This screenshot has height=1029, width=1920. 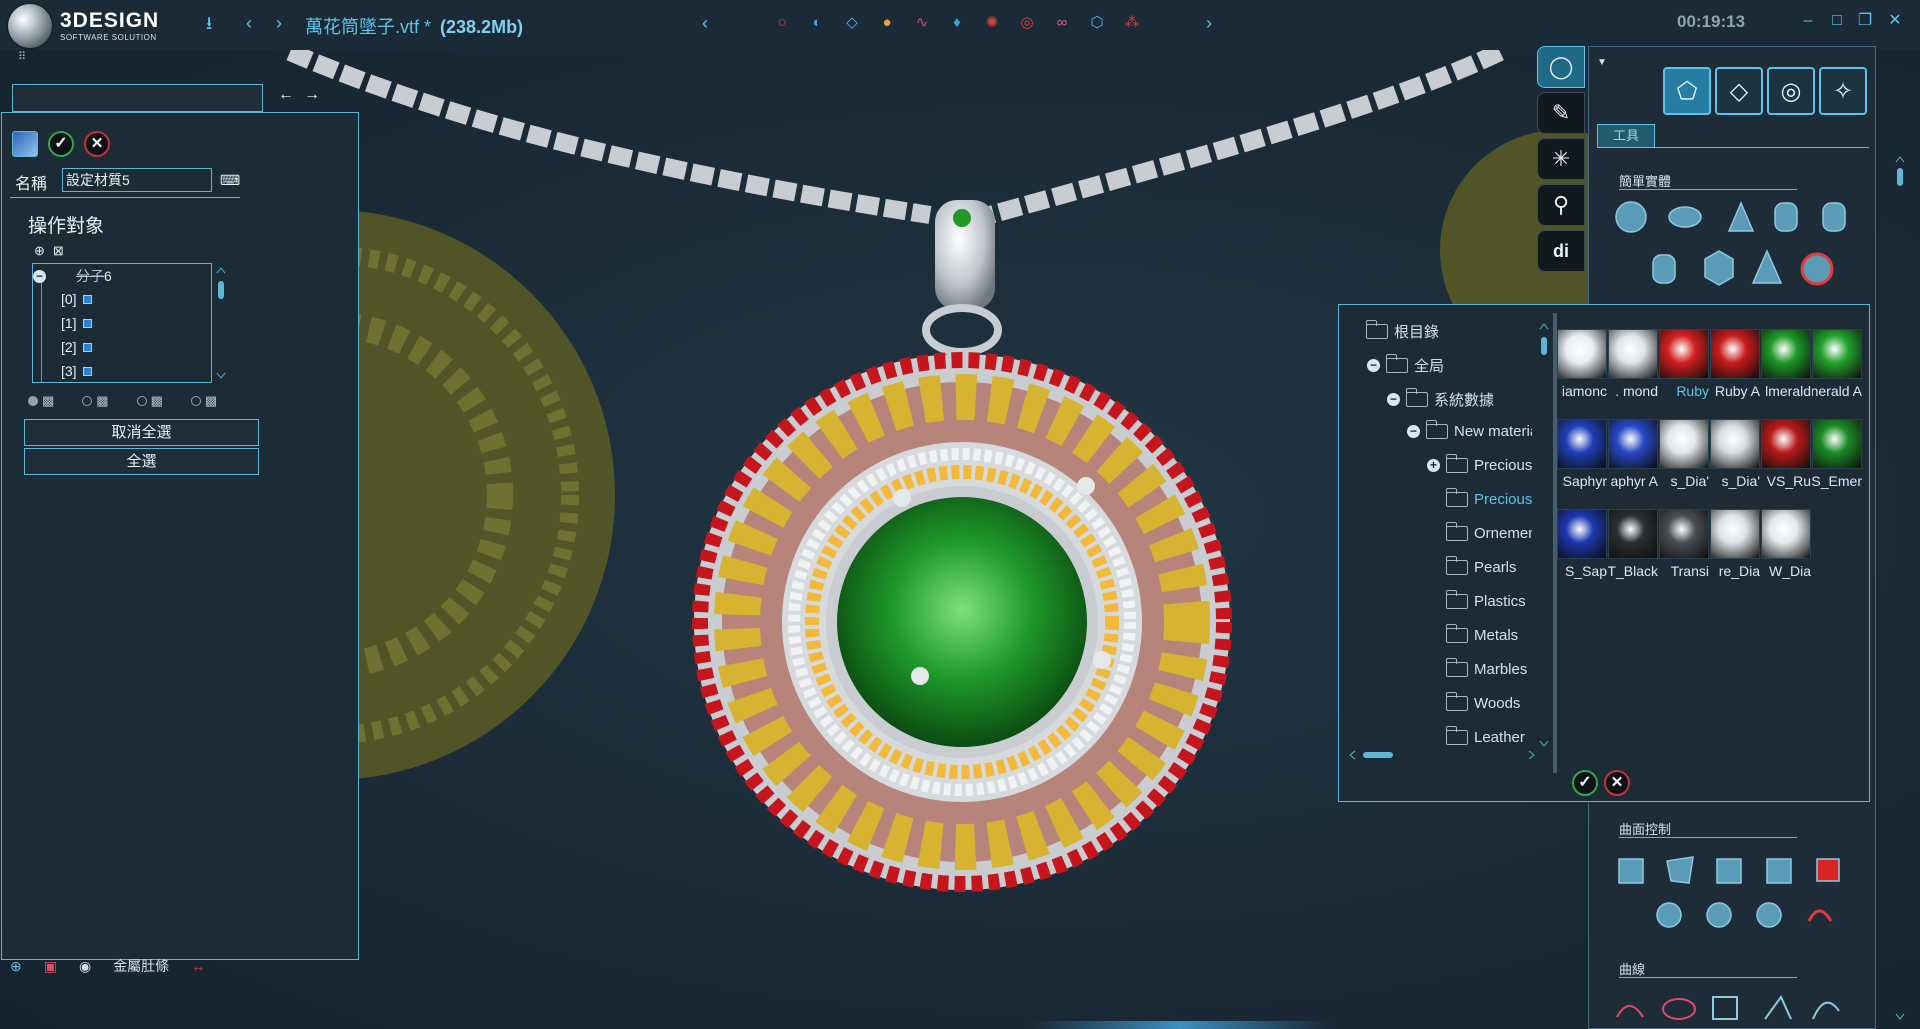 What do you see at coordinates (1561, 67) in the screenshot?
I see `tab-jewelry: ◯` at bounding box center [1561, 67].